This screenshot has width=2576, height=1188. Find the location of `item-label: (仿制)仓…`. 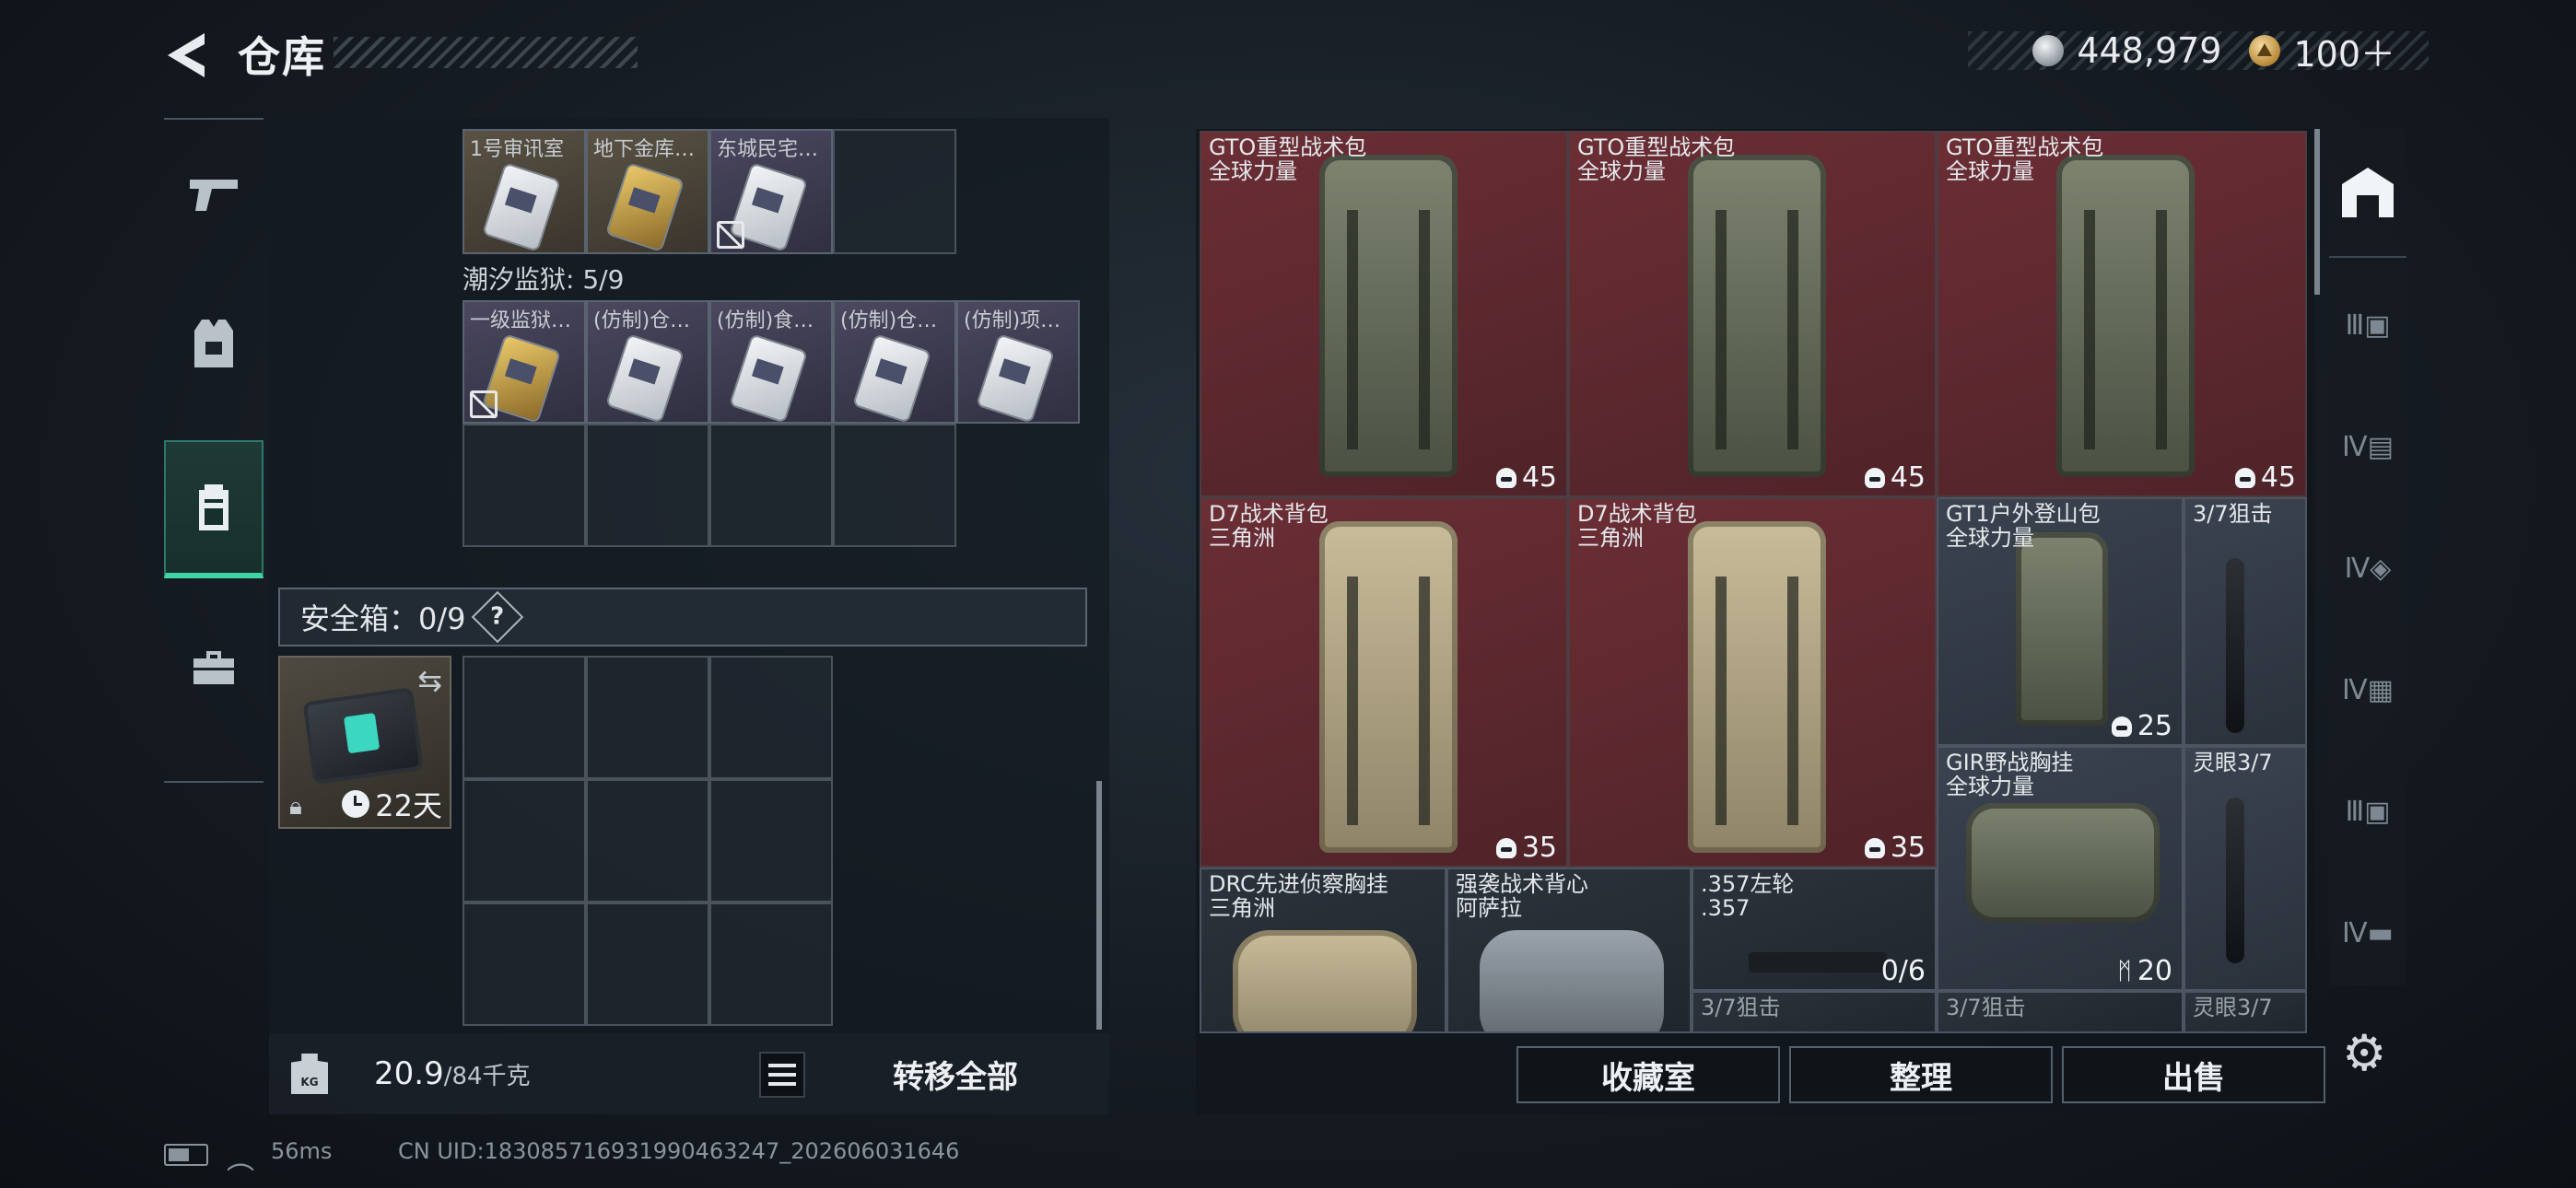

item-label: (仿制)仓… is located at coordinates (642, 320).